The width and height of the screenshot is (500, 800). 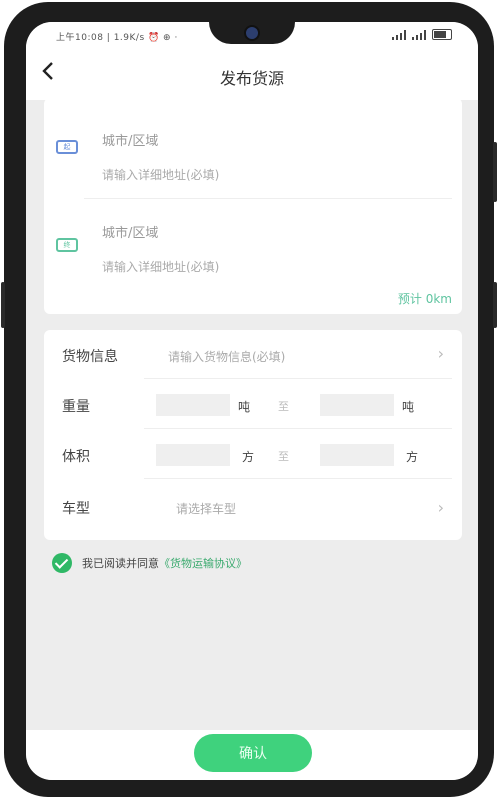 I want to click on vehicle-type-label: 车型, so click(x=76, y=509).